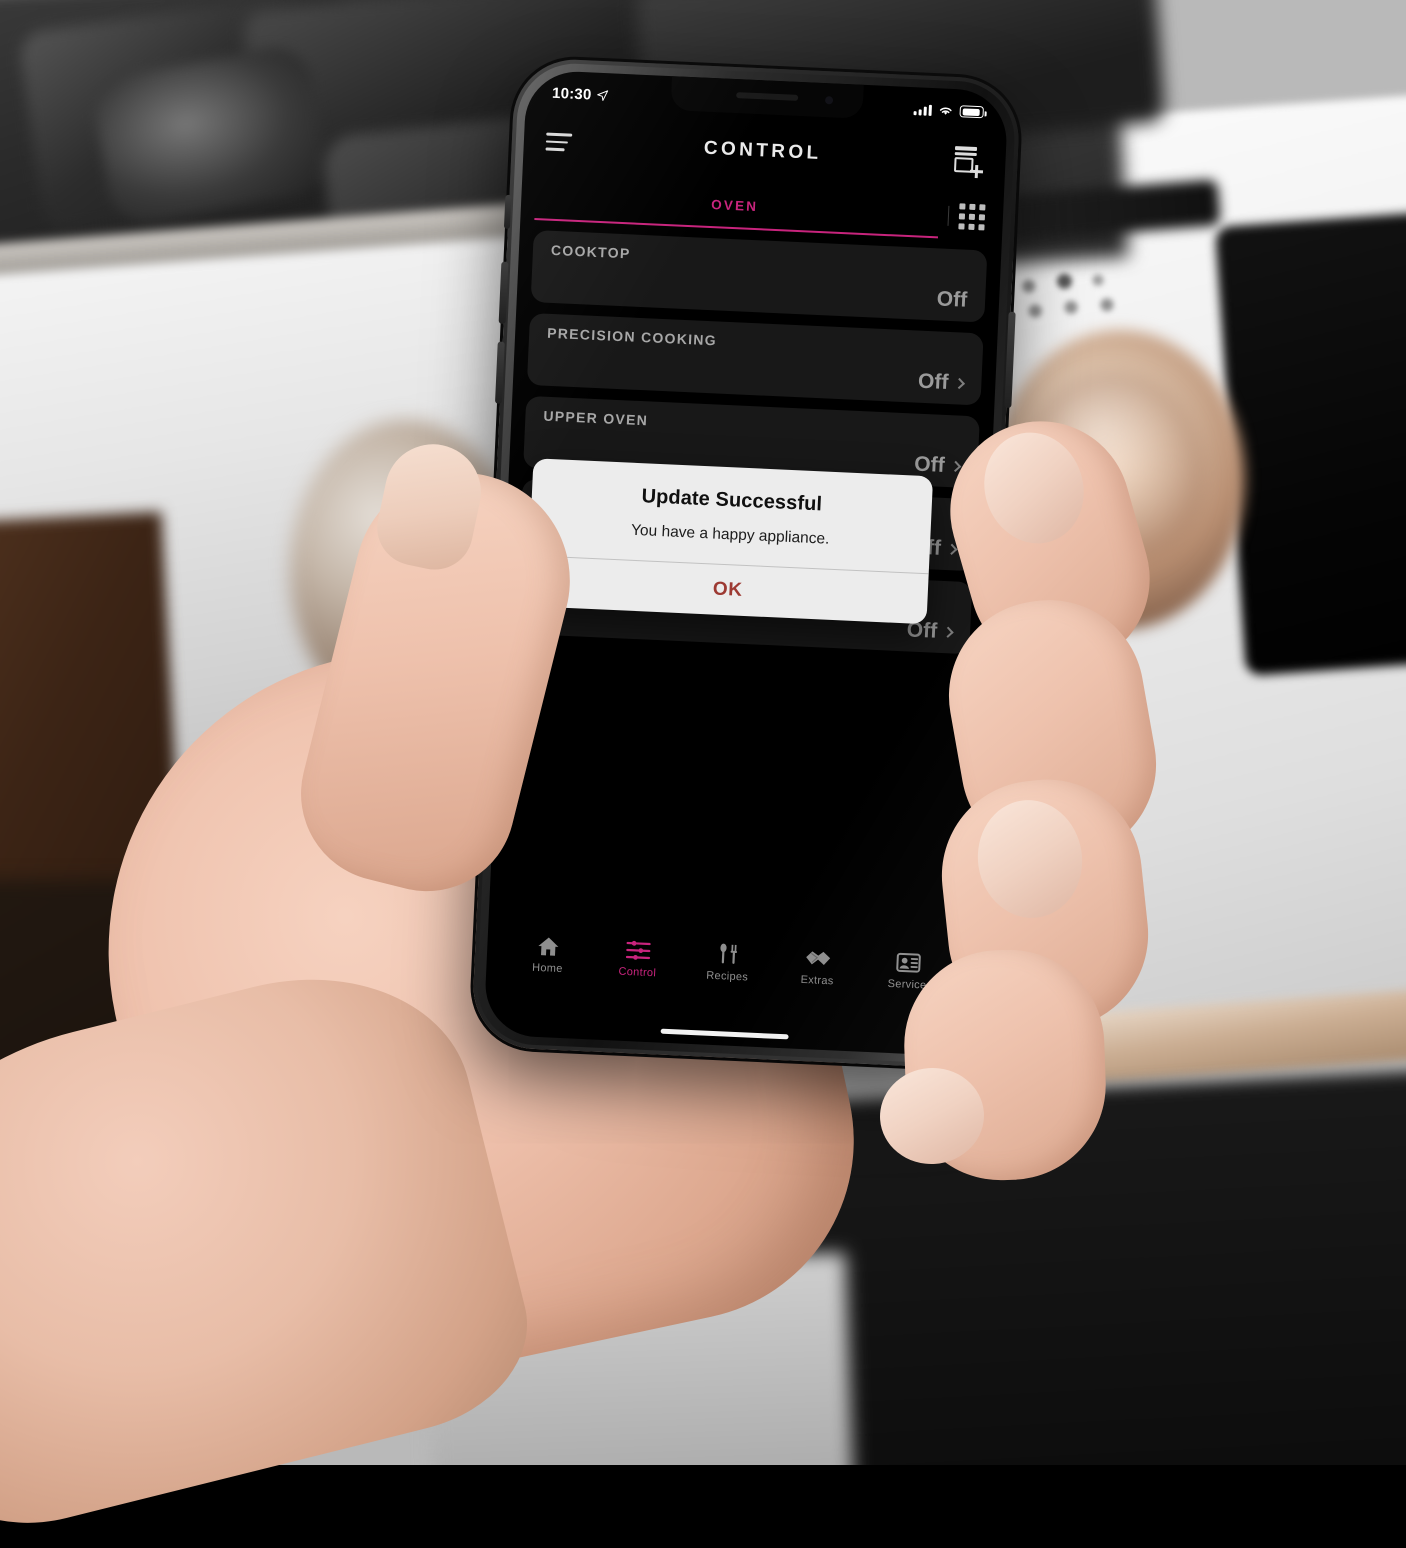 The width and height of the screenshot is (1406, 1548). I want to click on volume-down-button, so click(500, 373).